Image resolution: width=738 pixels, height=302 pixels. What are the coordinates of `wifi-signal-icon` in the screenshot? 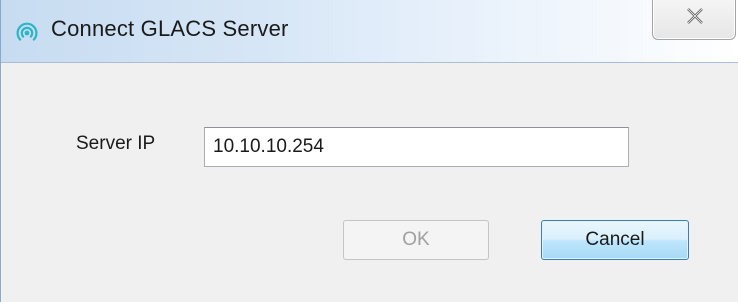 It's located at (27, 33).